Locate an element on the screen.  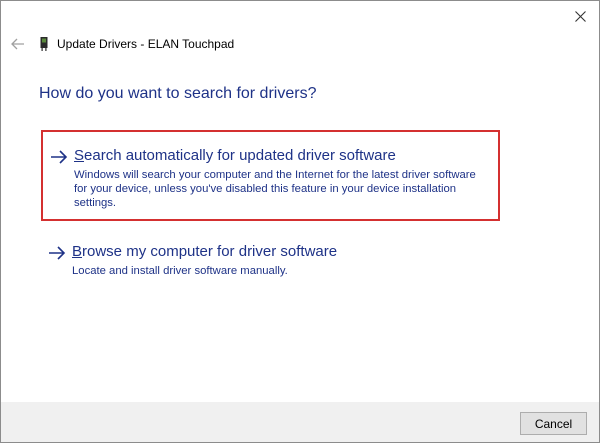
close-button is located at coordinates (580, 16).